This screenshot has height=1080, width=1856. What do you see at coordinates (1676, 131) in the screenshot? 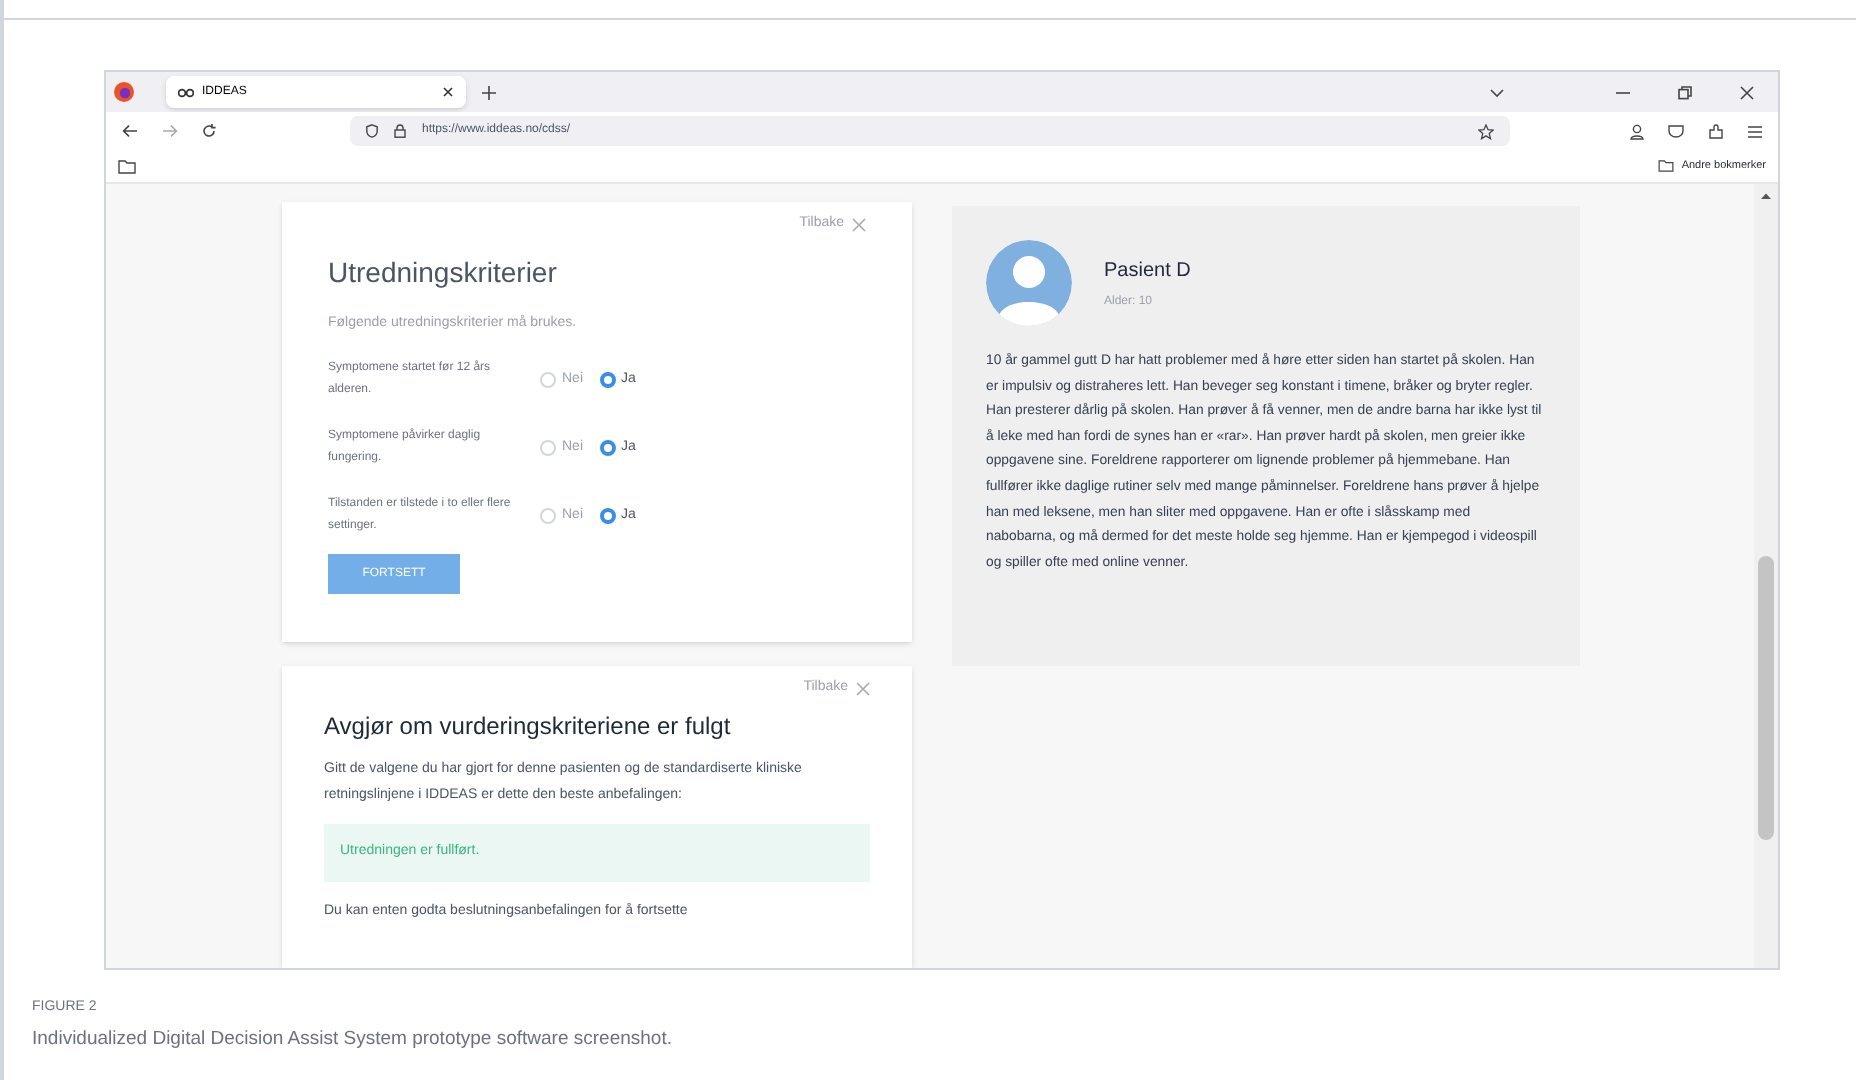
I see `pocket-icon` at bounding box center [1676, 131].